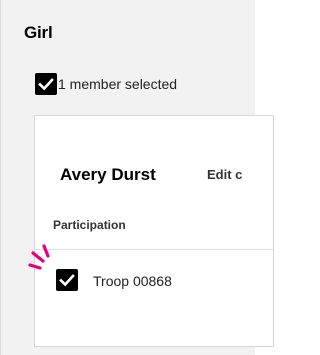 This screenshot has width=320, height=355. What do you see at coordinates (89, 225) in the screenshot?
I see `participation-label: Participation` at bounding box center [89, 225].